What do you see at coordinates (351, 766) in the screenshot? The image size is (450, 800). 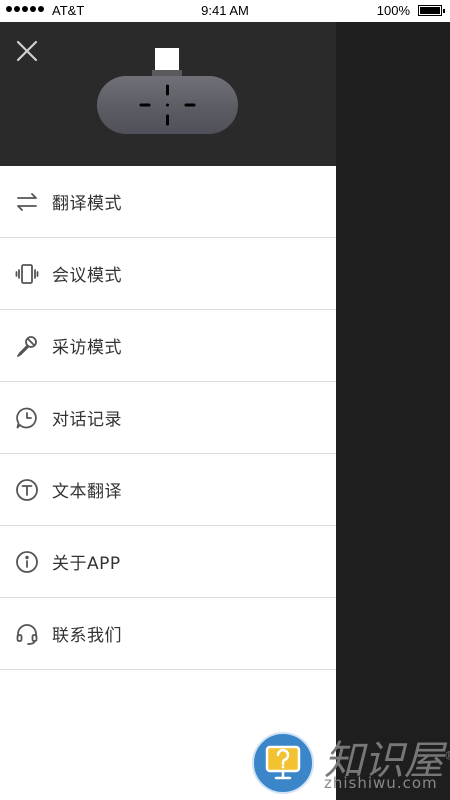 I see `watermark: 知识屋® zhishiwu.com` at bounding box center [351, 766].